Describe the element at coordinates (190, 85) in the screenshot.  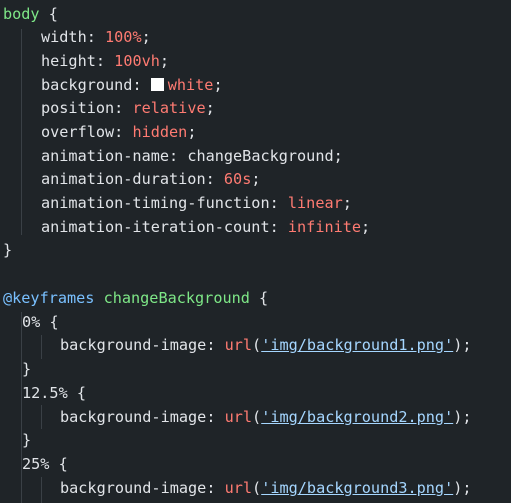
I see `code-token: white` at that location.